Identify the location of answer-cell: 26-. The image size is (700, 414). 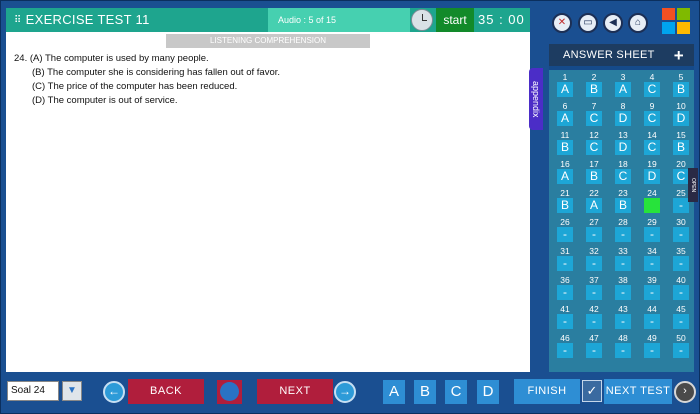
(565, 229).